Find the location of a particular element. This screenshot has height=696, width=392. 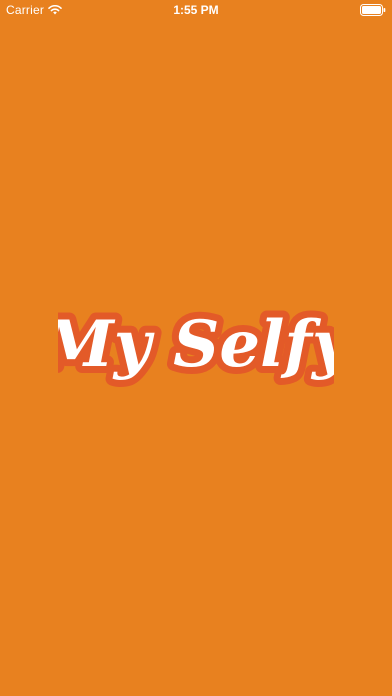

app-logo: My Selfy My Selfy is located at coordinates (196, 344).